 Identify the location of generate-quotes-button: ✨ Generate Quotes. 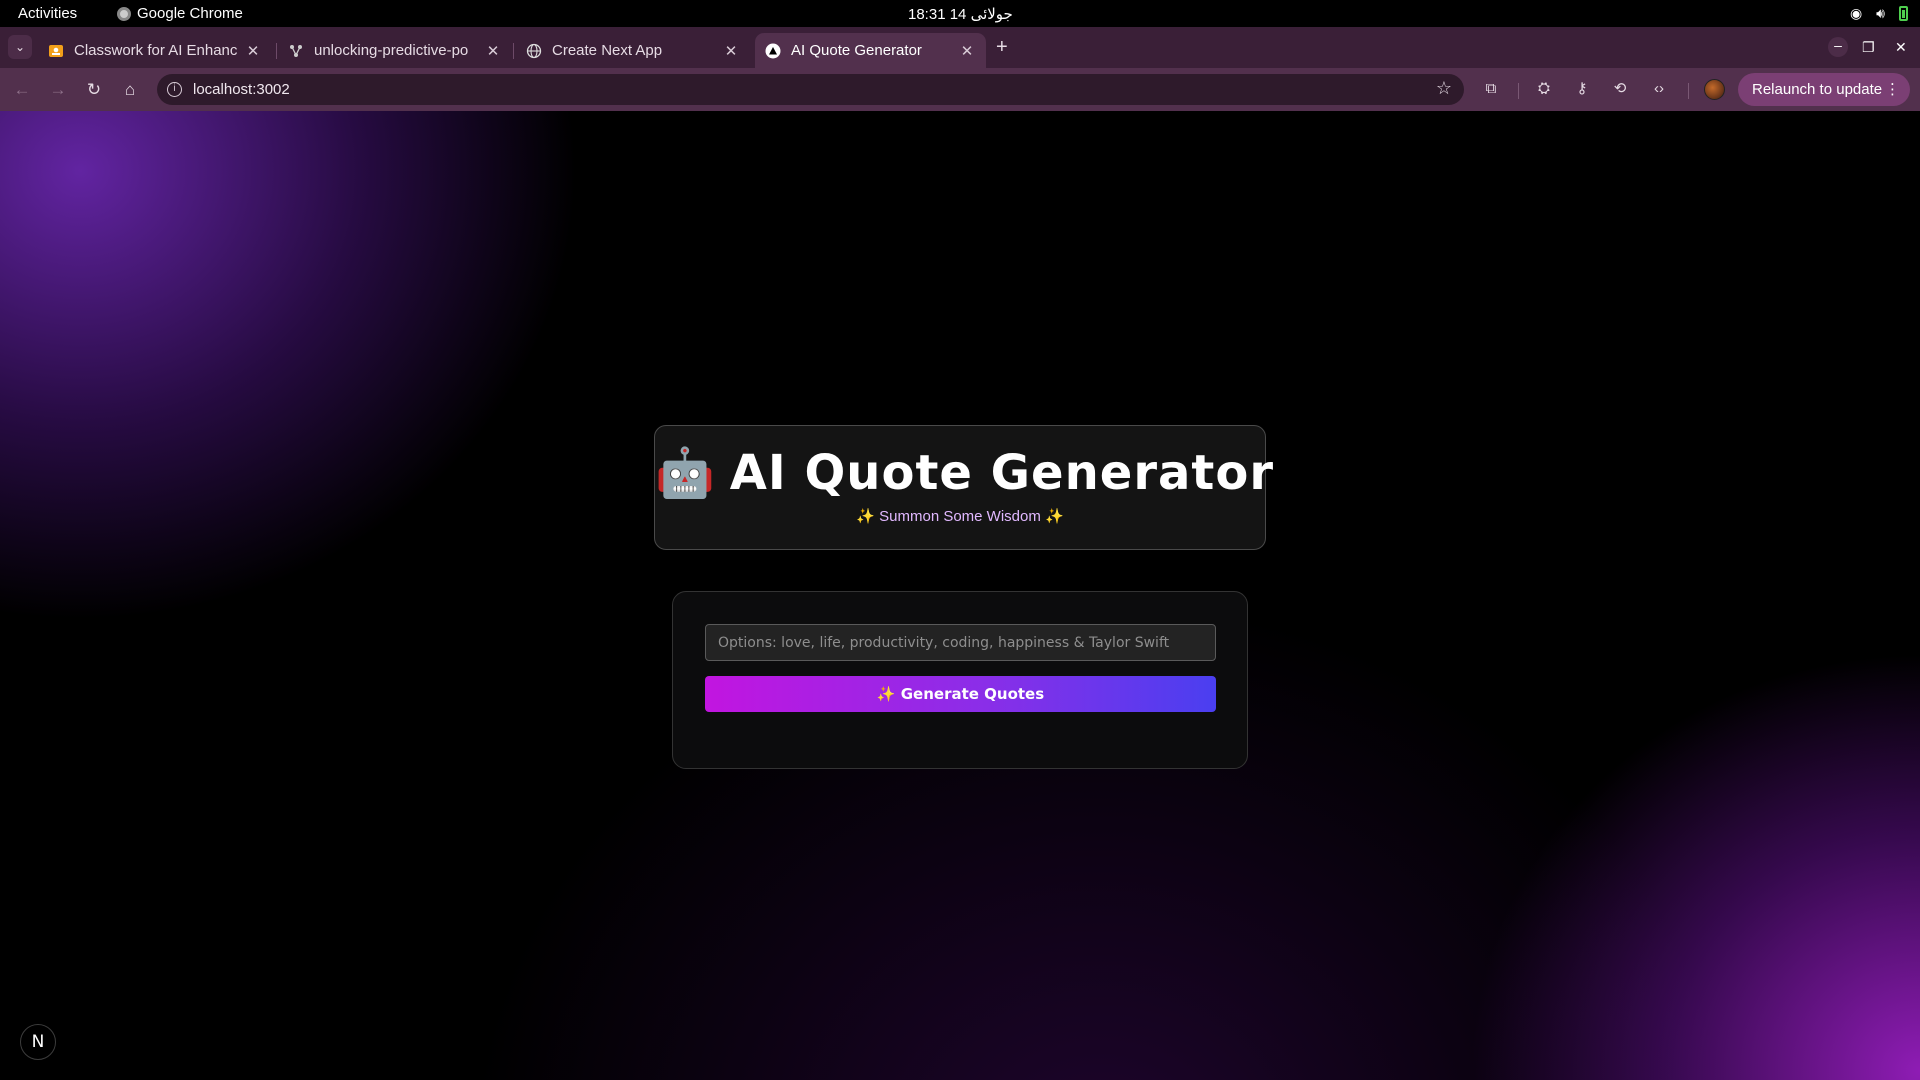
(960, 694).